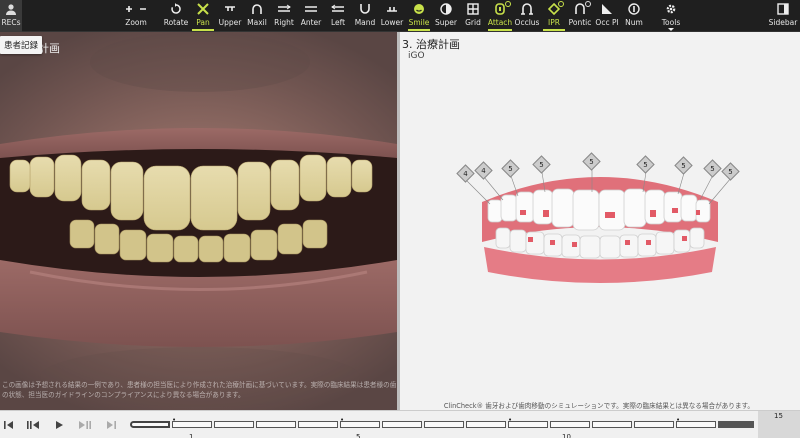 The image size is (800, 438). What do you see at coordinates (365, 9) in the screenshot?
I see `mandibular-arch-icon` at bounding box center [365, 9].